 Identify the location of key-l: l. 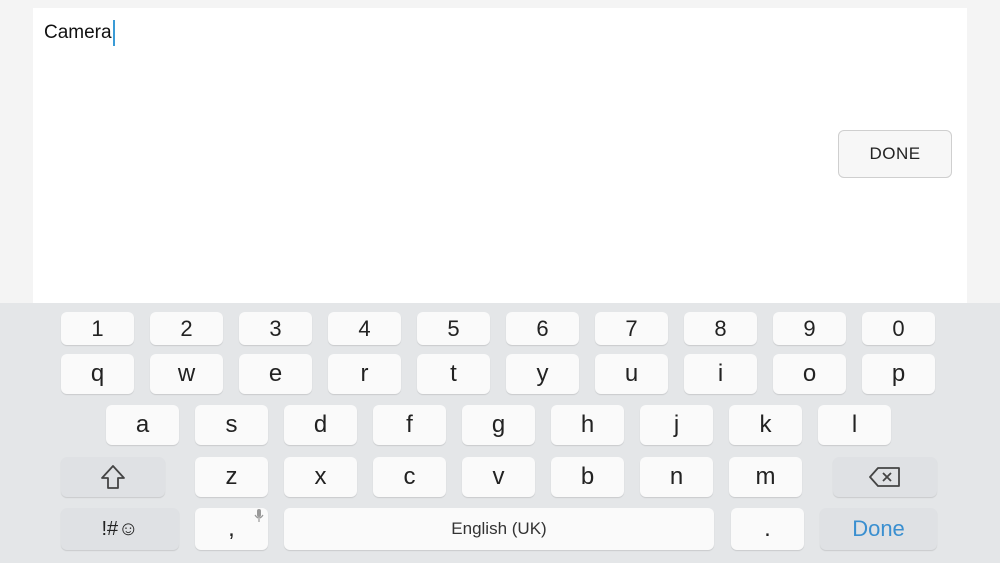
(854, 425).